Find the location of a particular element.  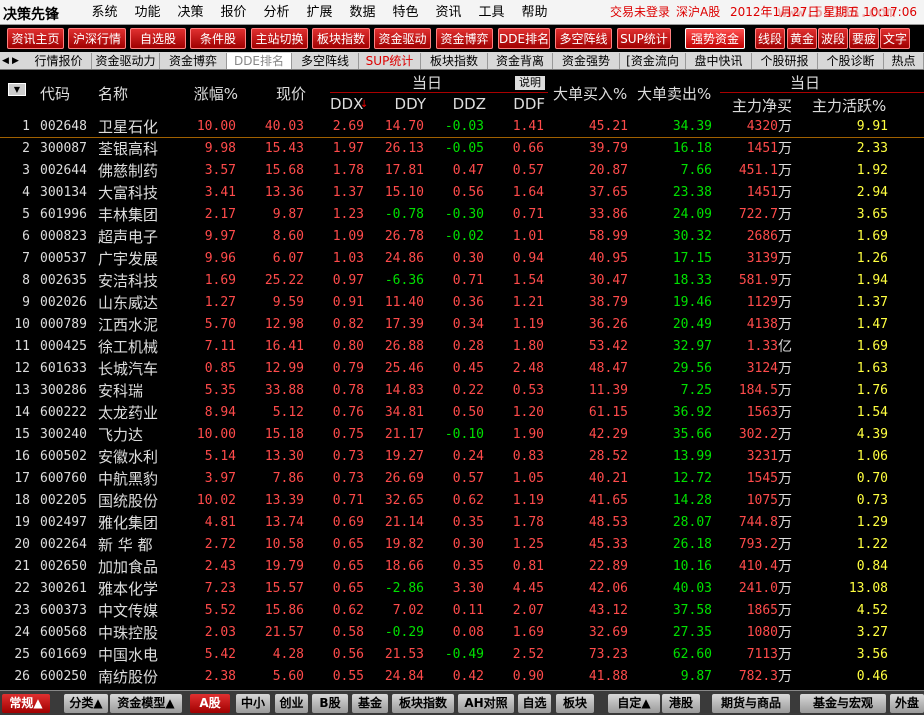

header-code: 代码 is located at coordinates (55, 93).